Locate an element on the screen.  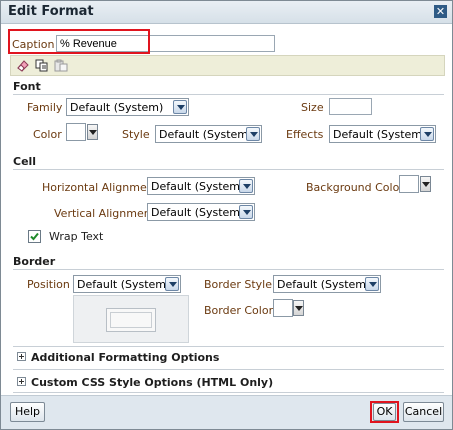
position-select-value: Default (System) is located at coordinates (124, 284).